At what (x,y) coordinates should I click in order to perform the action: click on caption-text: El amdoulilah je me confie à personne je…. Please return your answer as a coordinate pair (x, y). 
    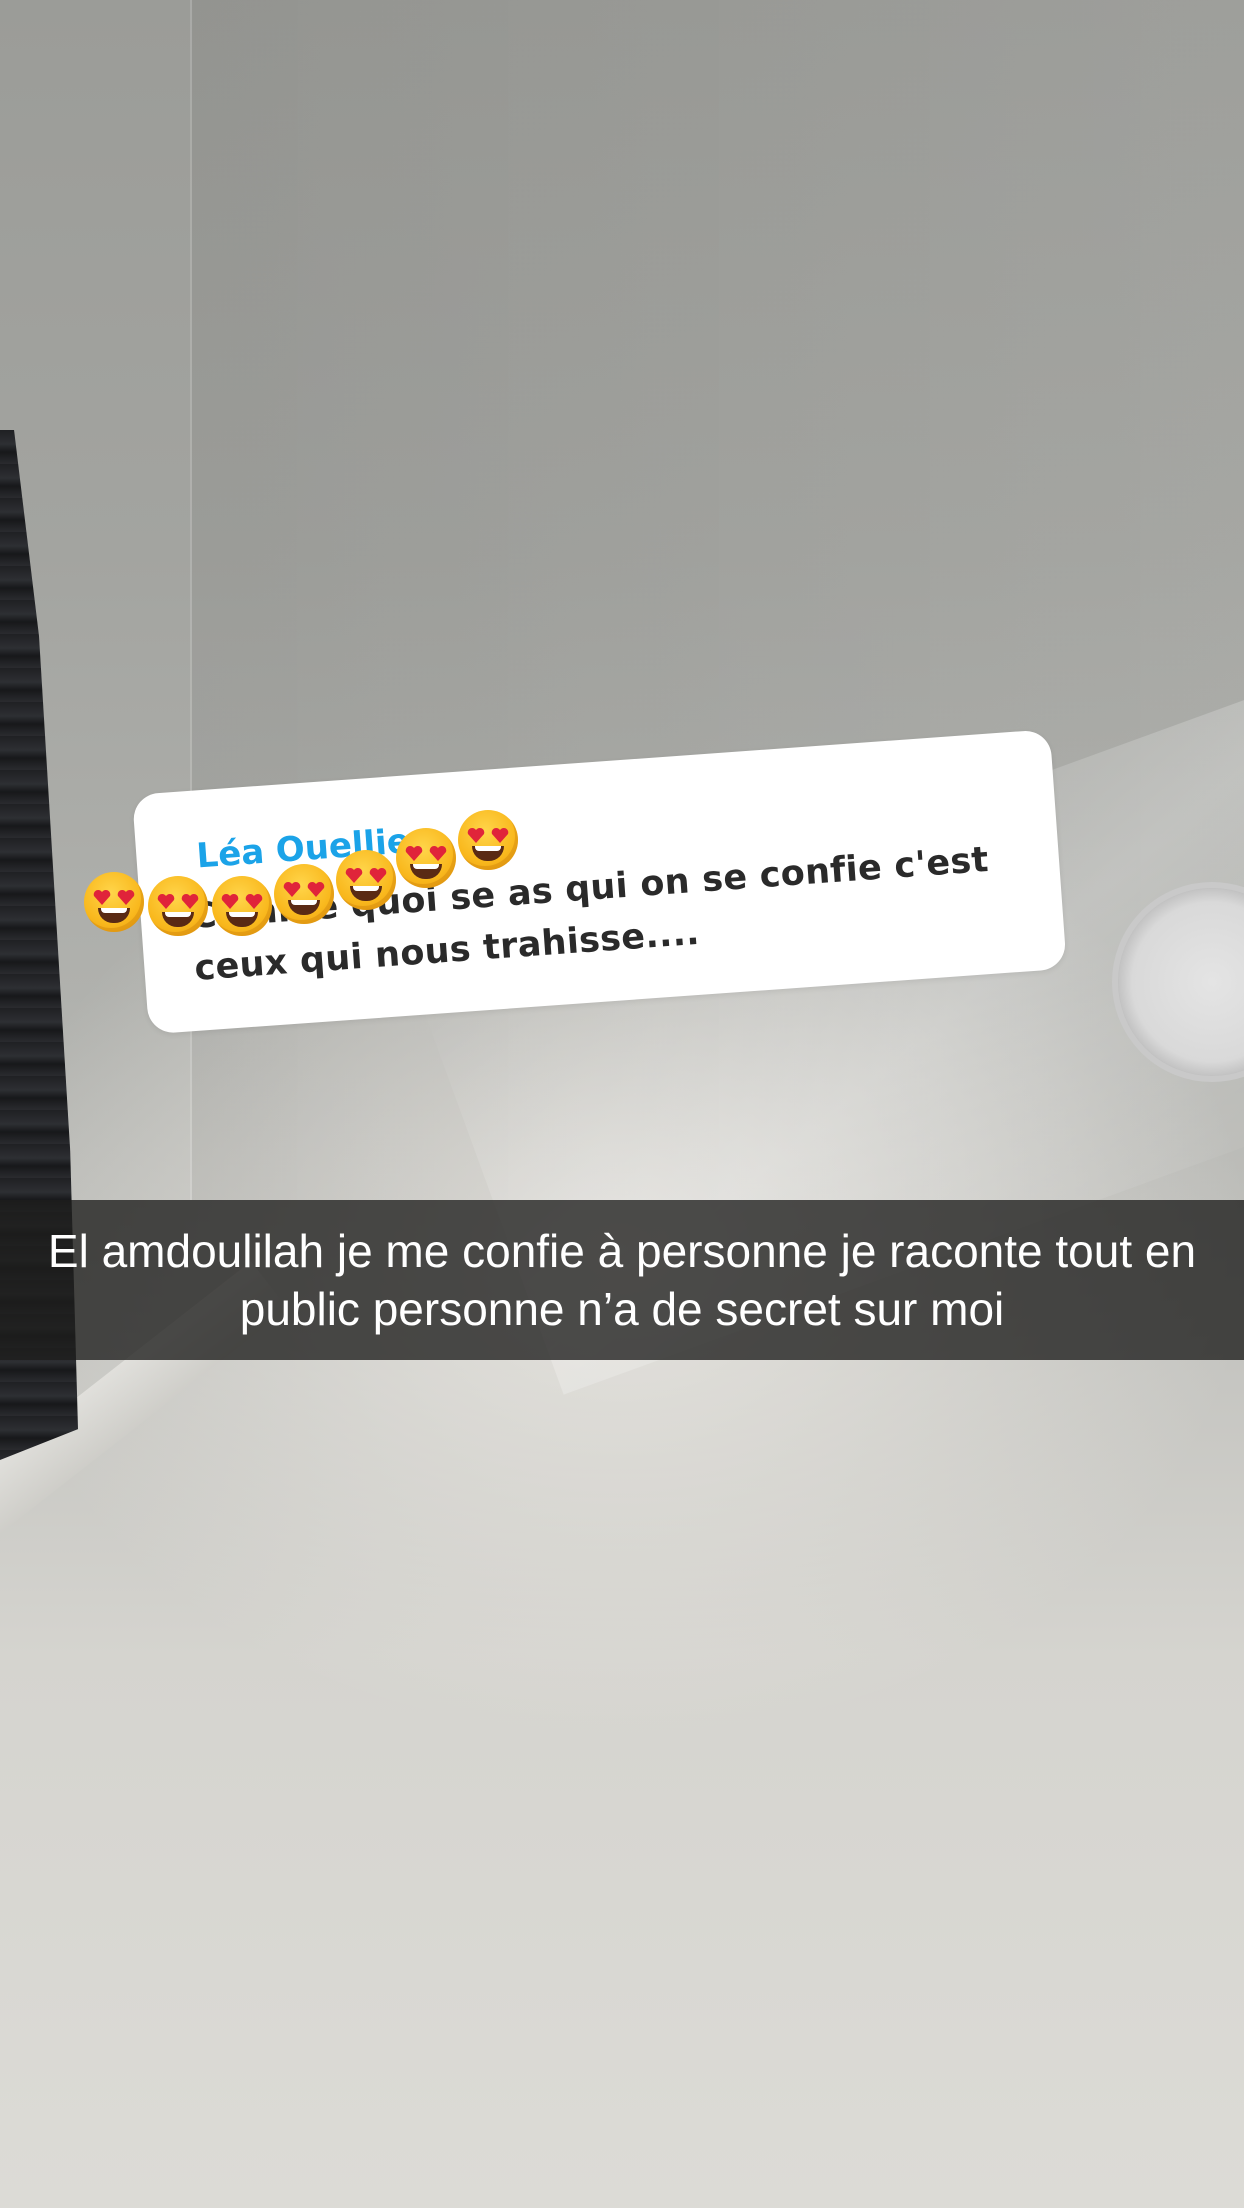
    Looking at the image, I should click on (622, 1280).